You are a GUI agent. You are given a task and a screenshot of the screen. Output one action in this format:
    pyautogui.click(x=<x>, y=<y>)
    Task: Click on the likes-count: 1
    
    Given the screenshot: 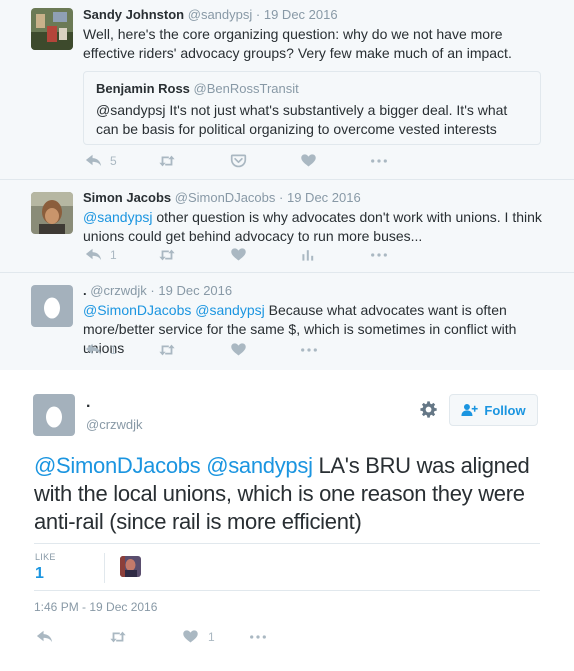 What is the action you would take?
    pyautogui.click(x=39, y=574)
    